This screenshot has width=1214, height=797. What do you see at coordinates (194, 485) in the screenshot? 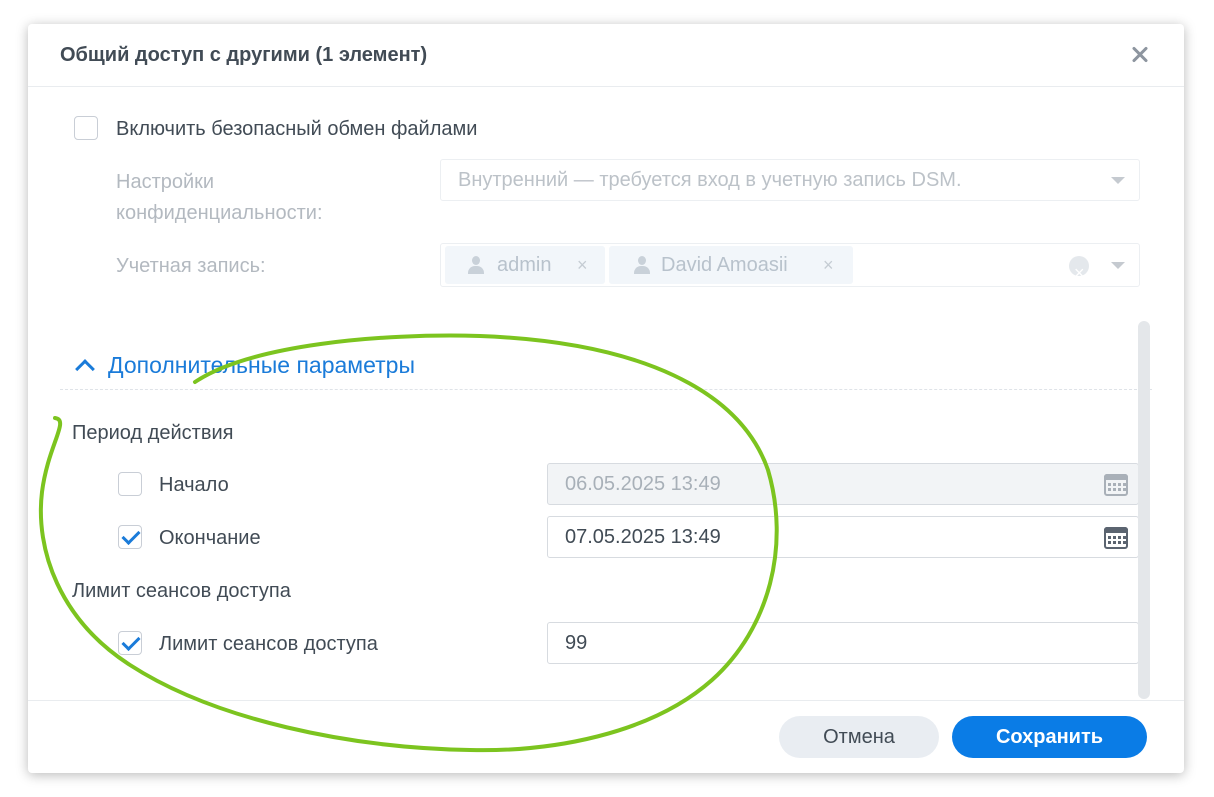
I see `start-label: Начало` at bounding box center [194, 485].